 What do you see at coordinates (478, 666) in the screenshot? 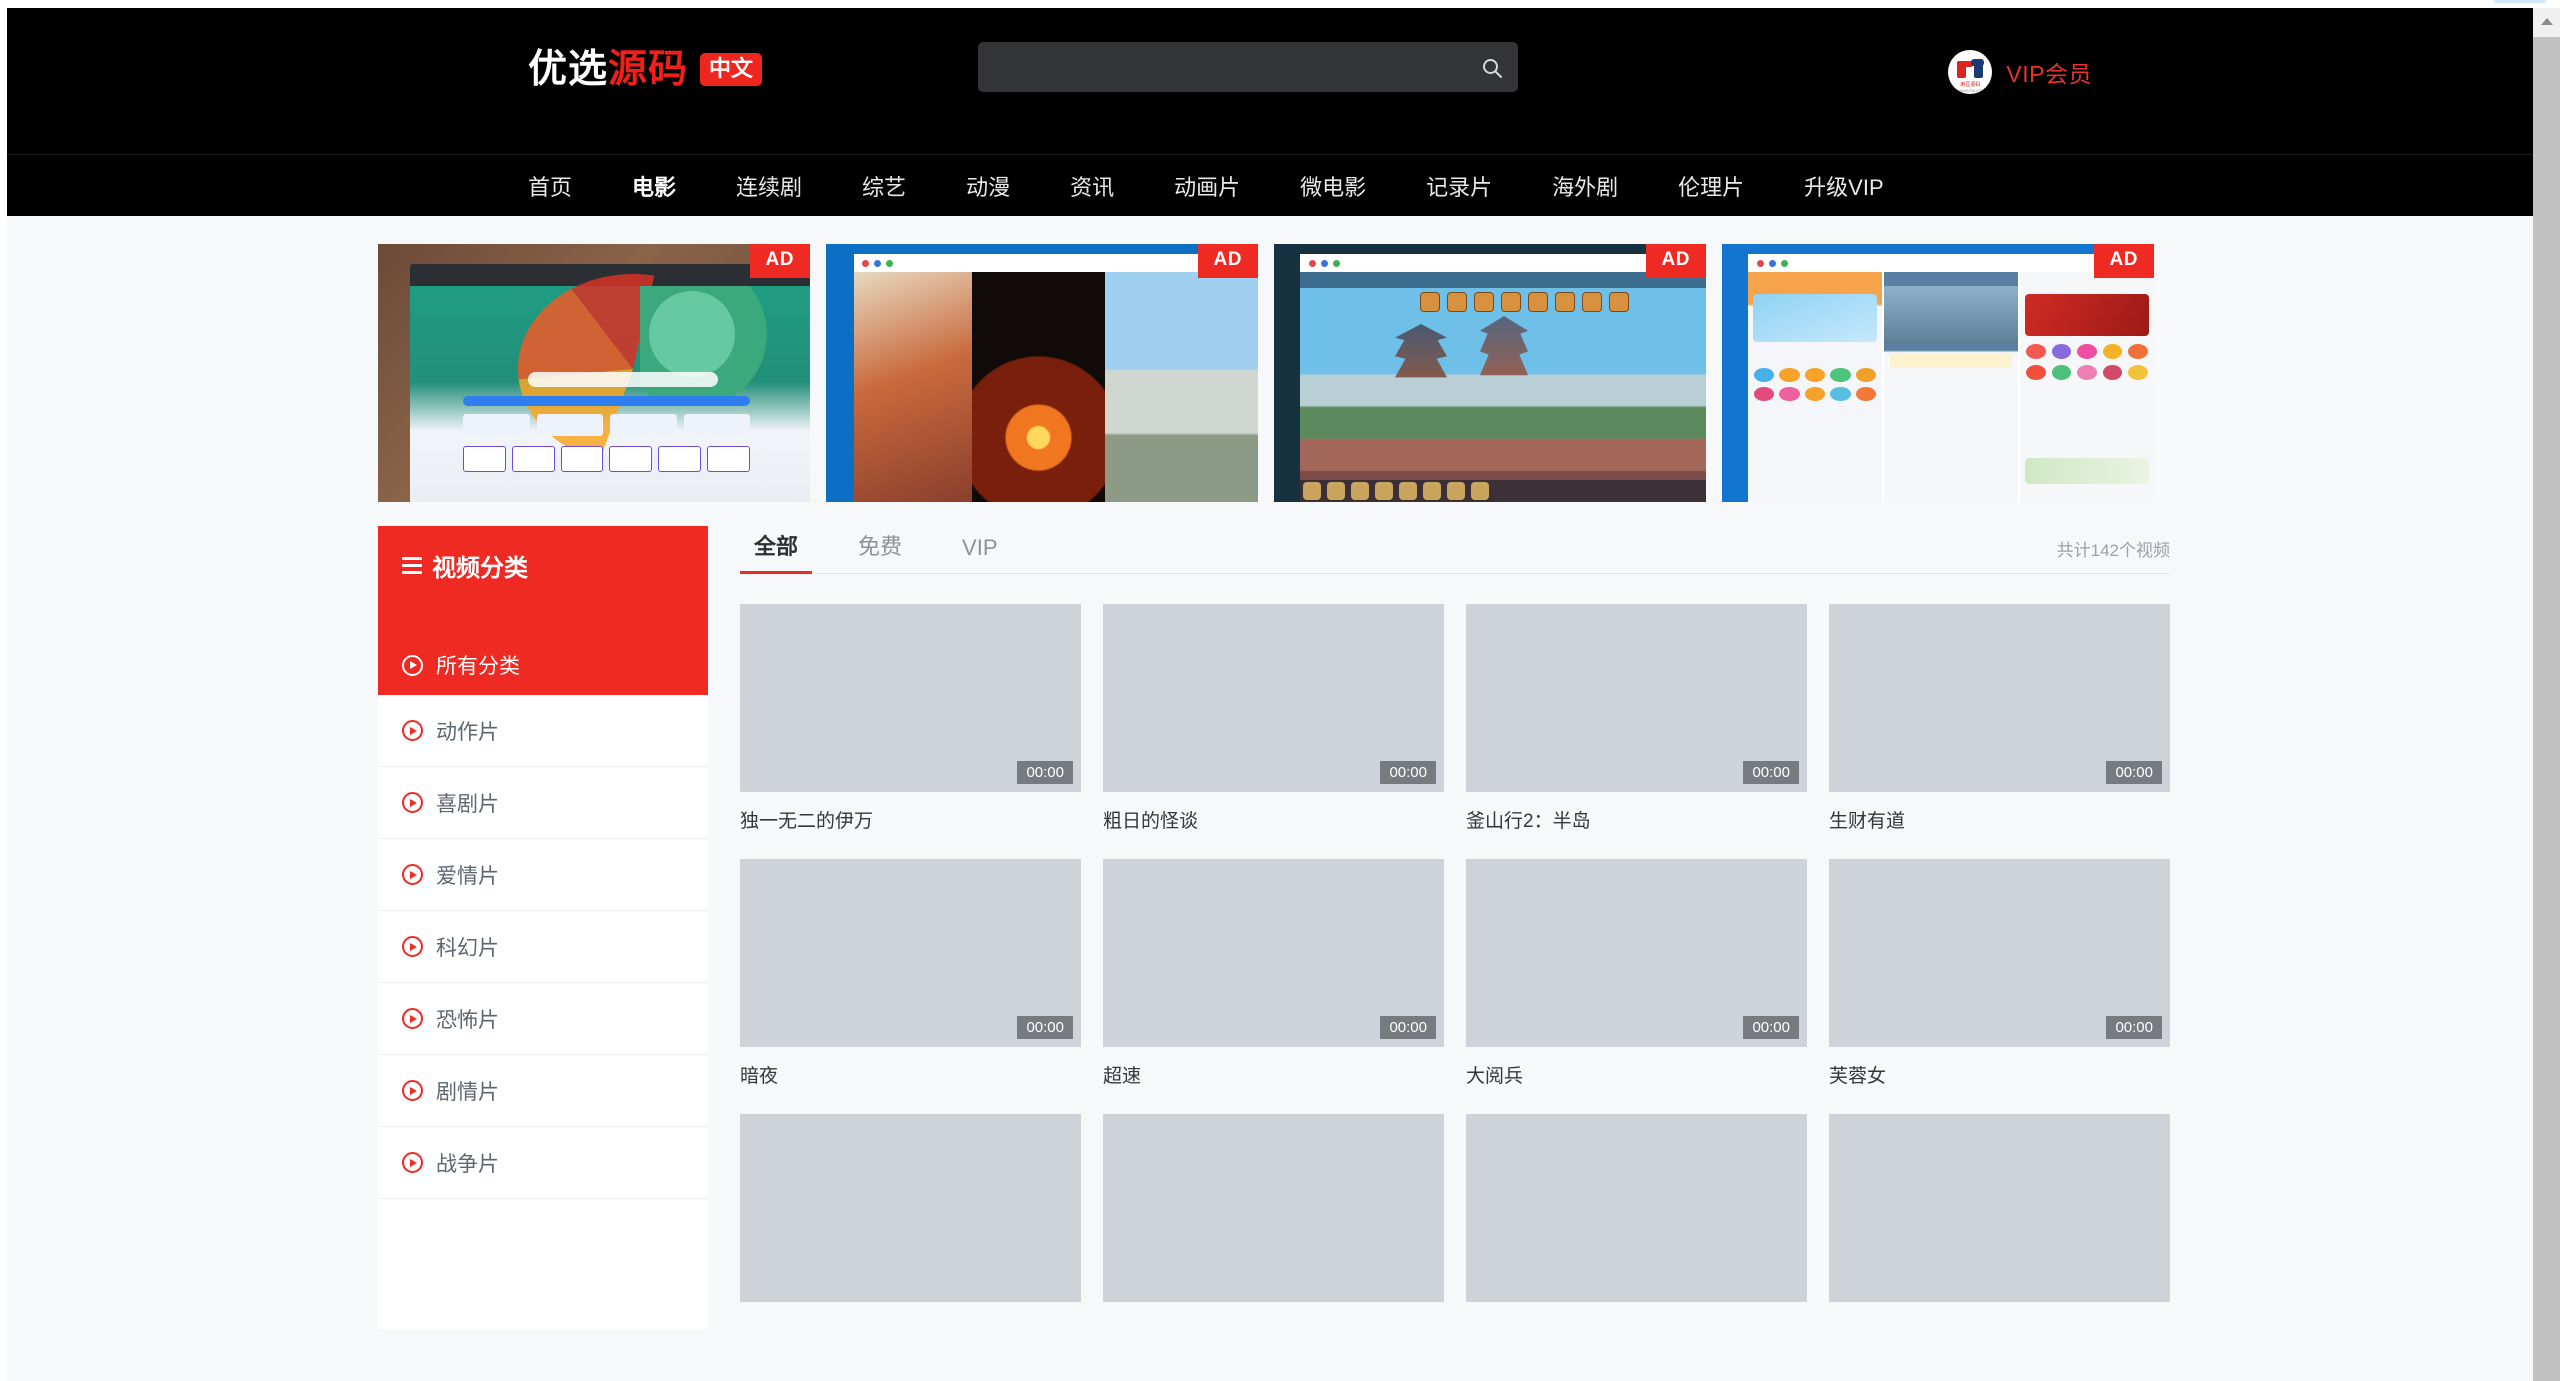
I see `sidebar-item-label: 所有分类` at bounding box center [478, 666].